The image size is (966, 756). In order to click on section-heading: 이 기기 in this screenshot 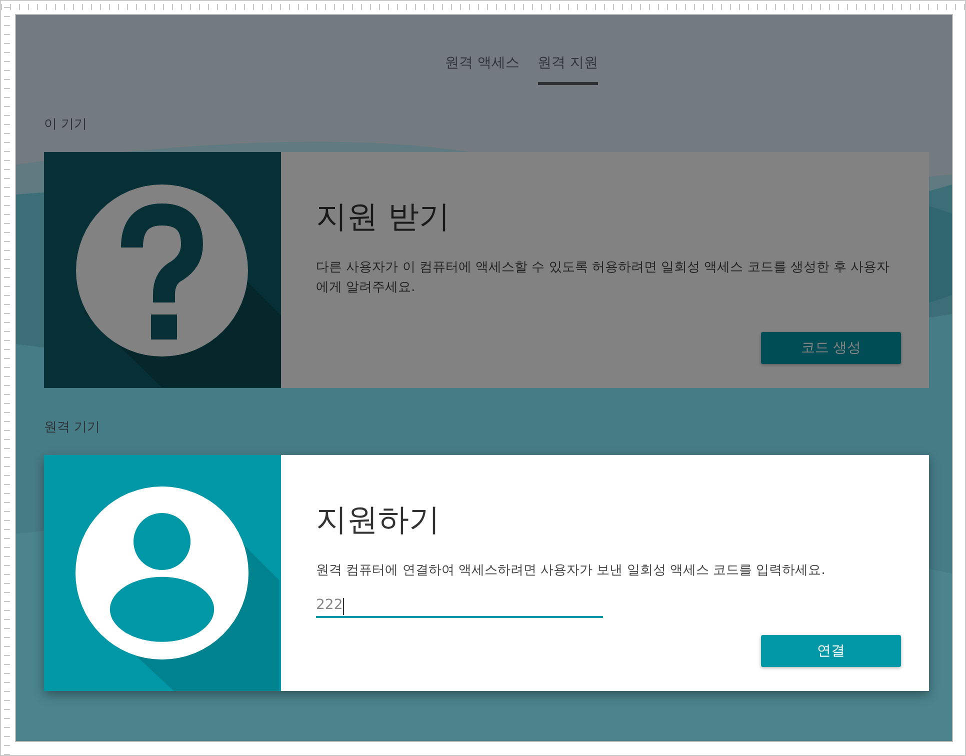, I will do `click(66, 124)`.